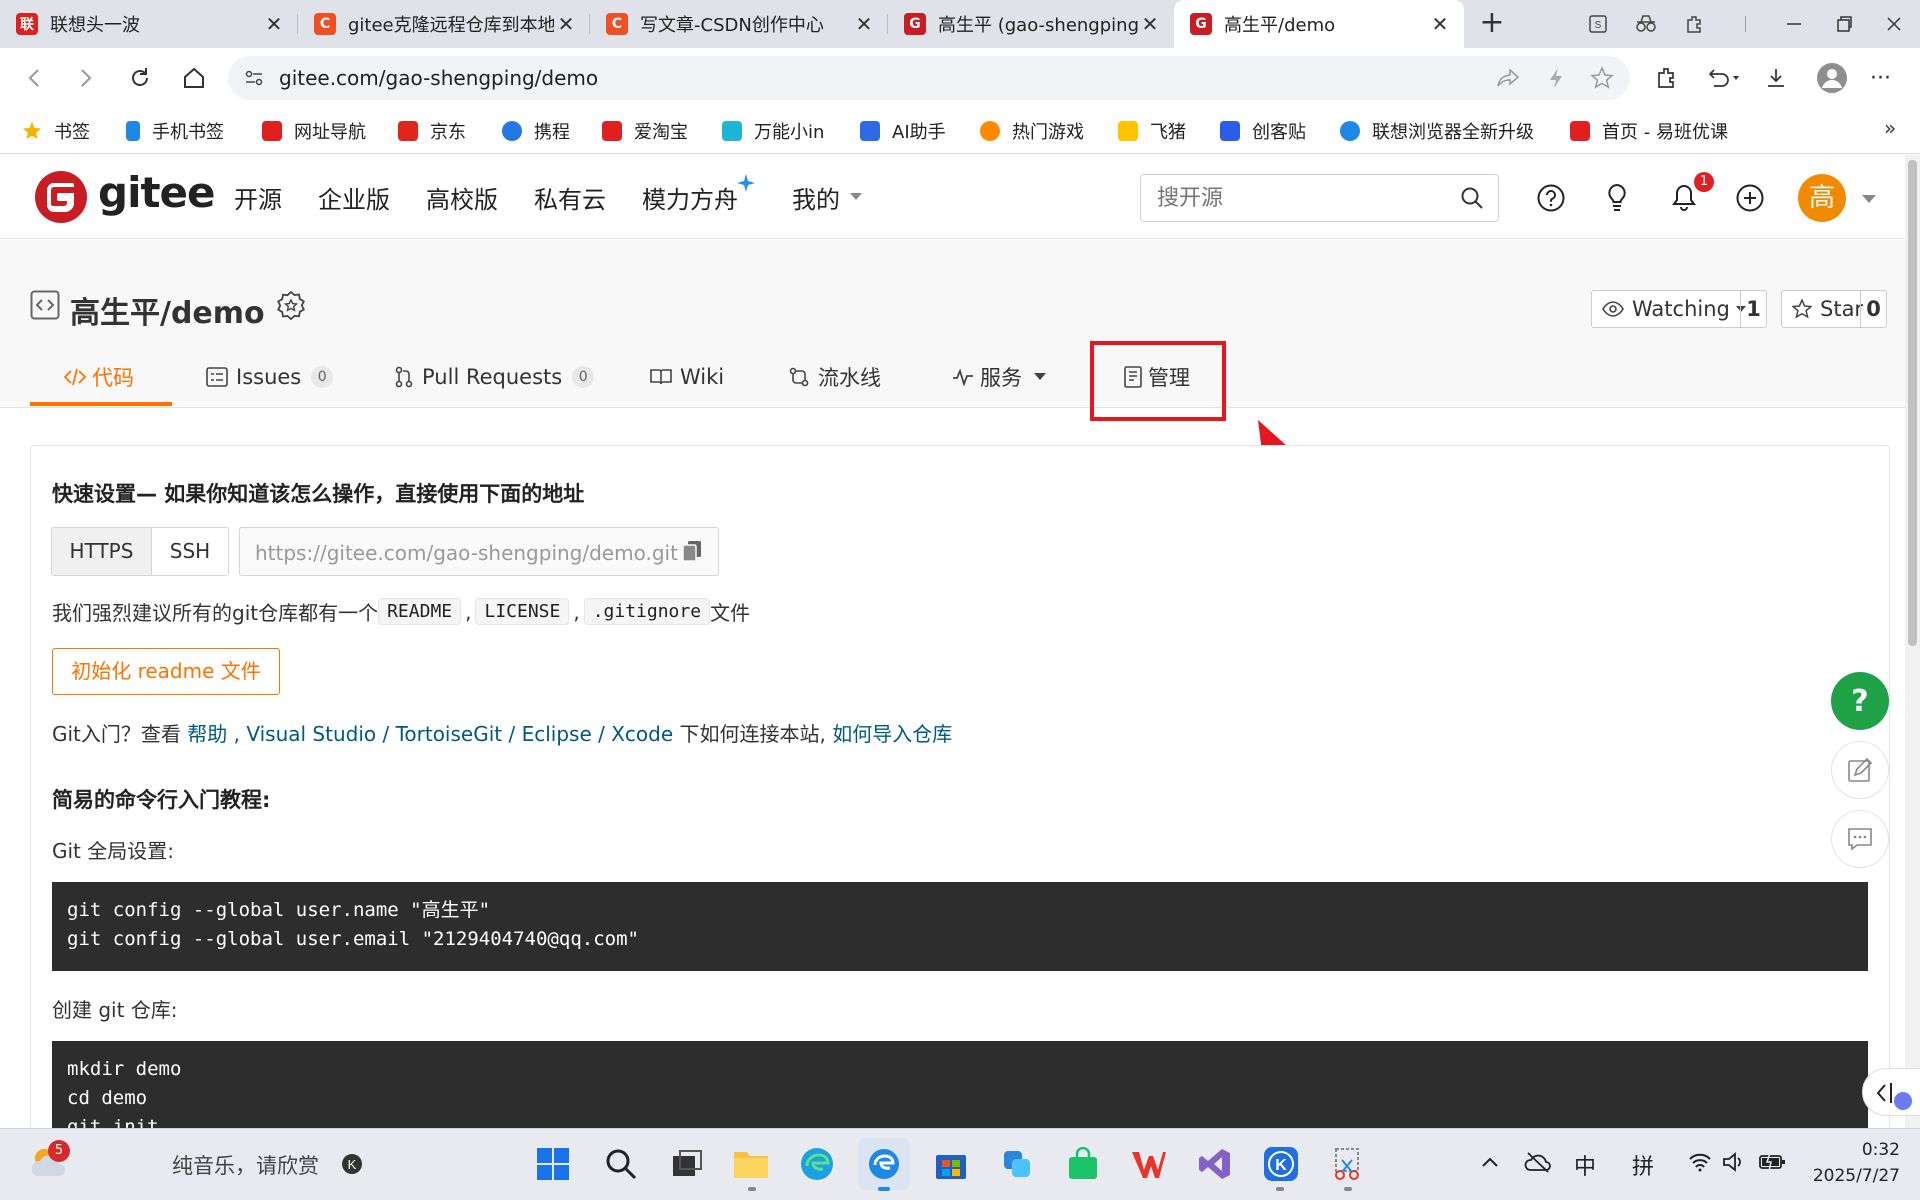  Describe the element at coordinates (1297, 198) in the screenshot. I see `search-input` at that location.